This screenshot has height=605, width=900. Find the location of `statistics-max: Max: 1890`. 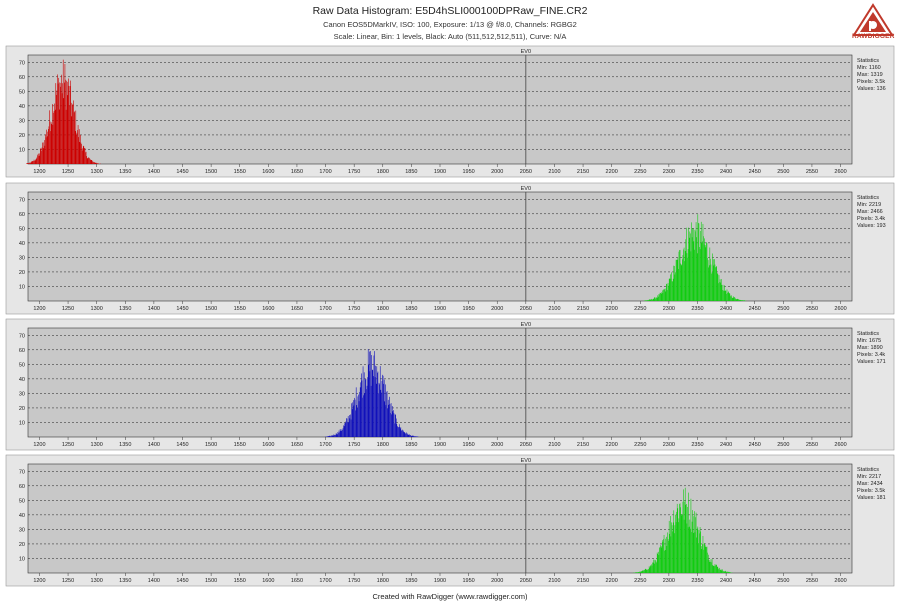

statistics-max: Max: 1890 is located at coordinates (870, 348).